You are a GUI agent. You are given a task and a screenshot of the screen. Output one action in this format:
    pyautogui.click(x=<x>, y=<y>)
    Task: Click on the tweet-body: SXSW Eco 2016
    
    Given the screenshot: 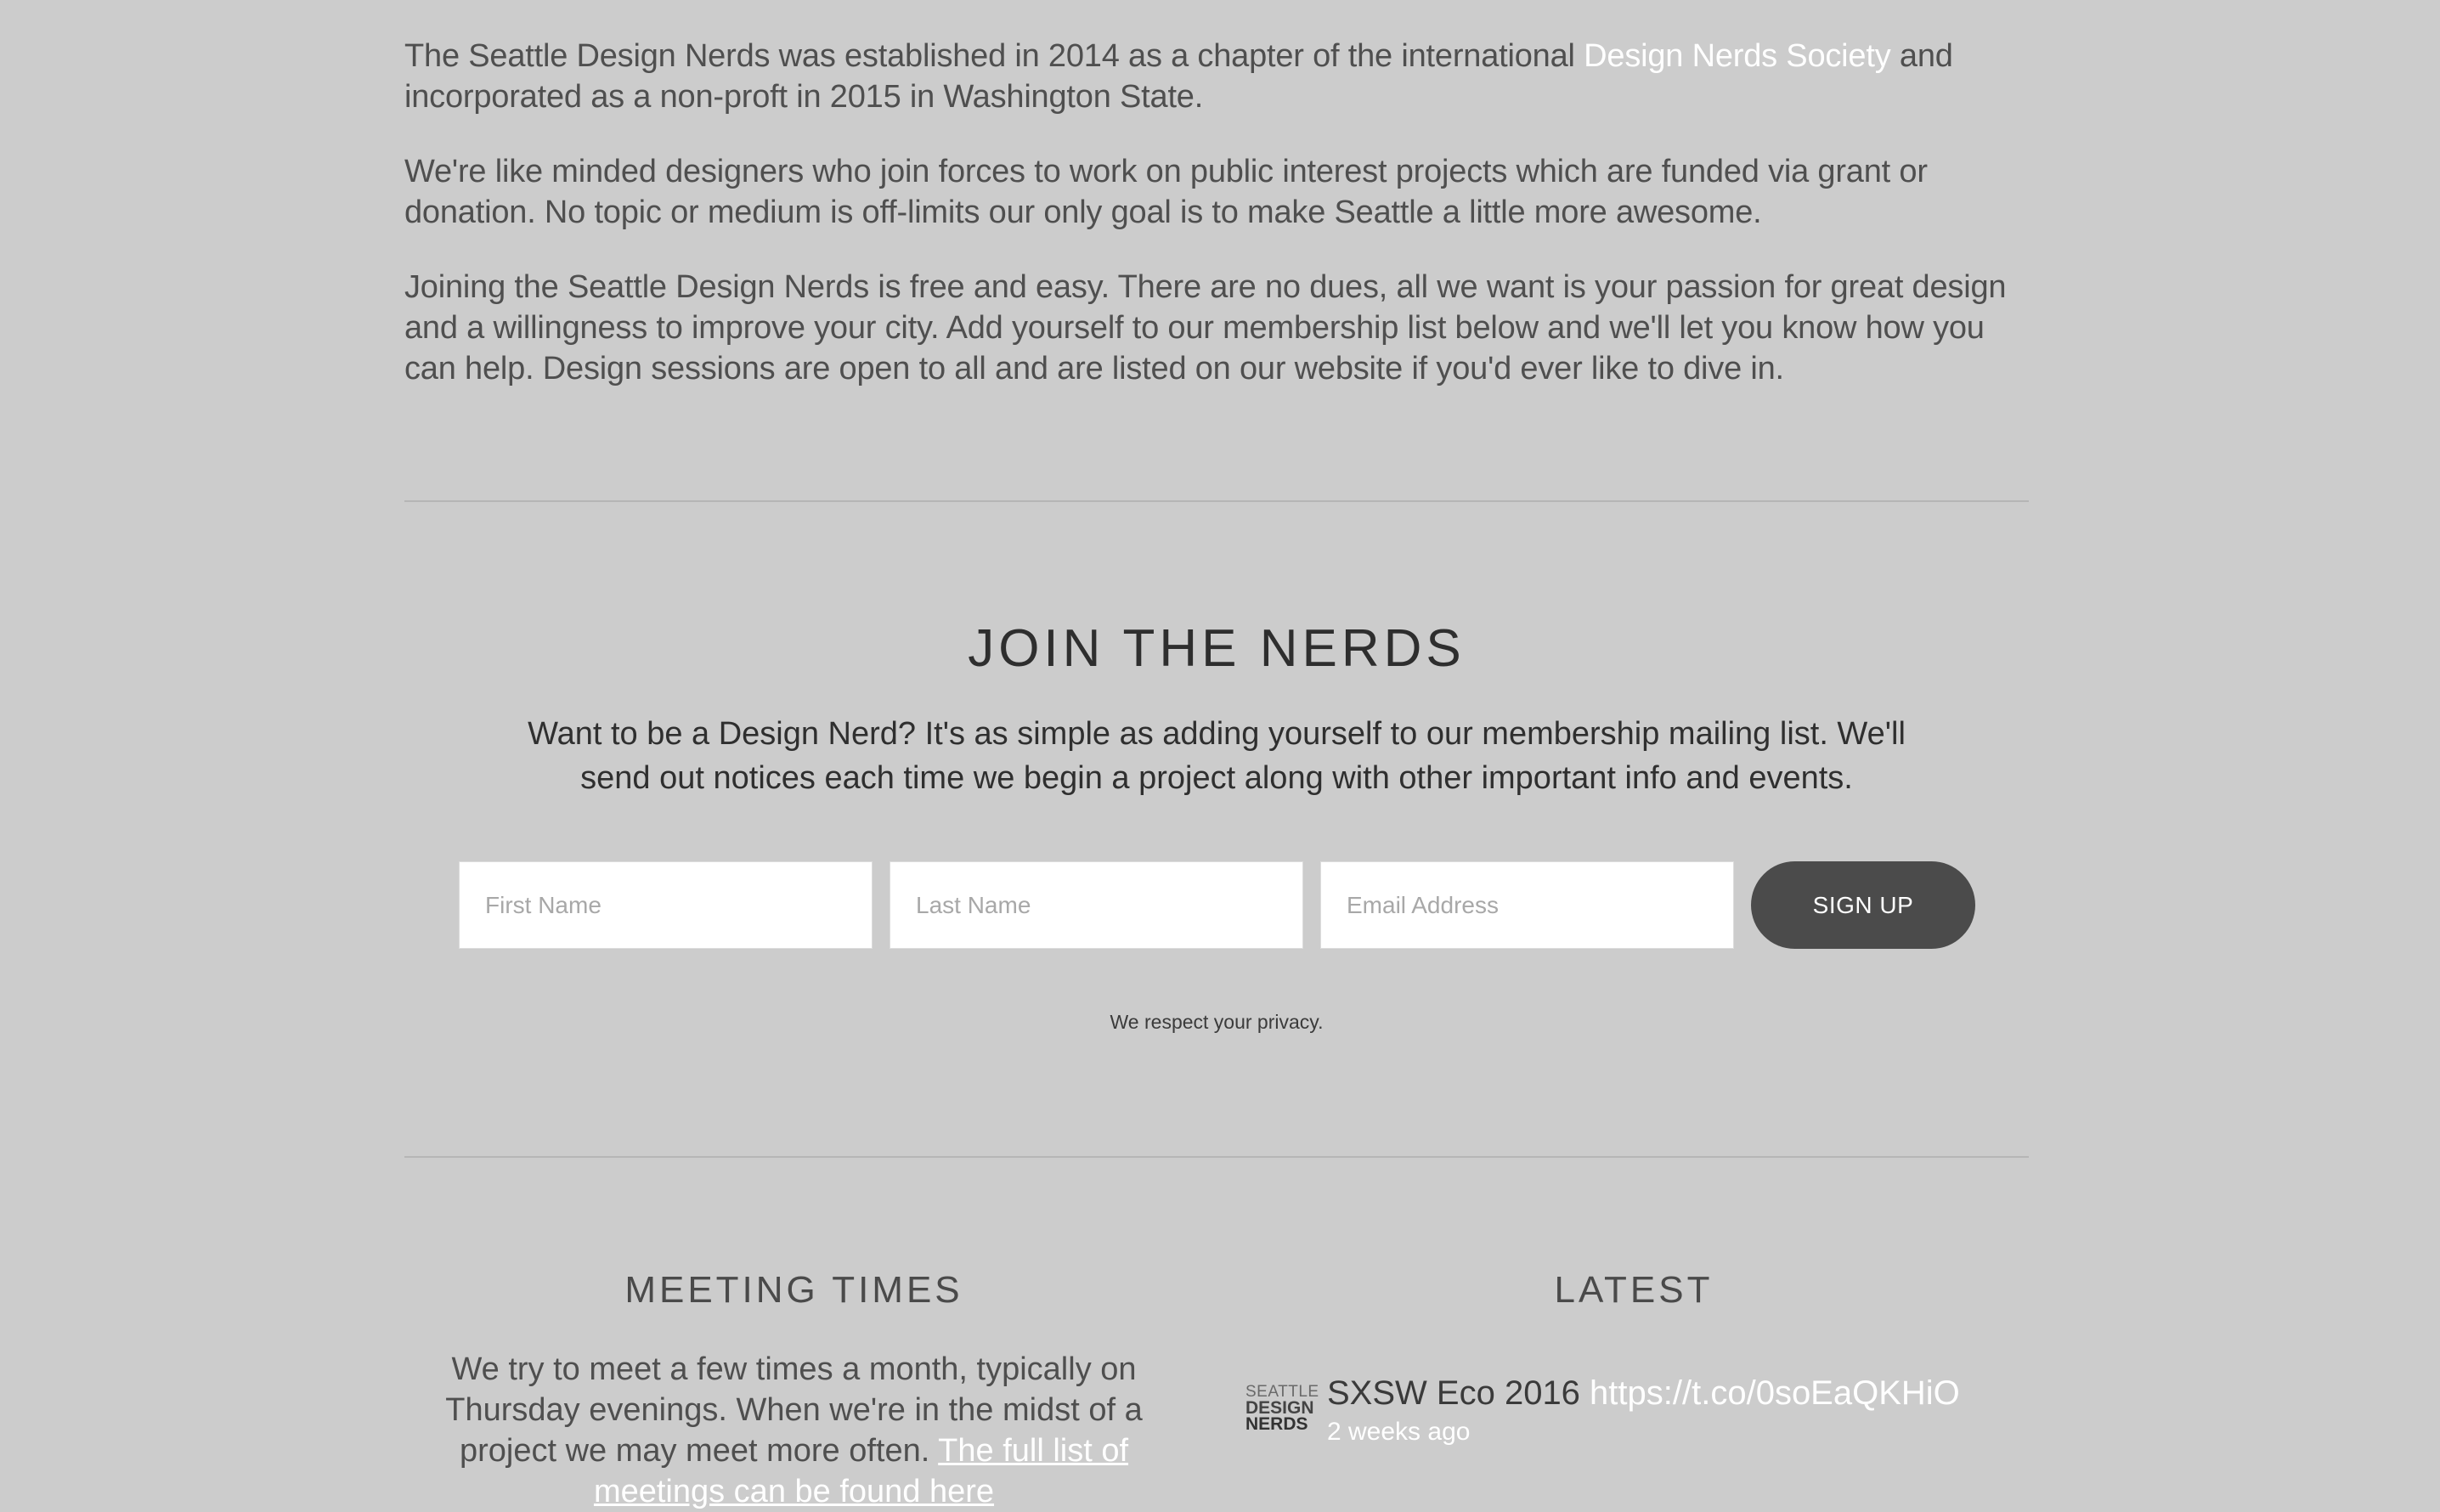 What is the action you would take?
    pyautogui.click(x=1458, y=1393)
    